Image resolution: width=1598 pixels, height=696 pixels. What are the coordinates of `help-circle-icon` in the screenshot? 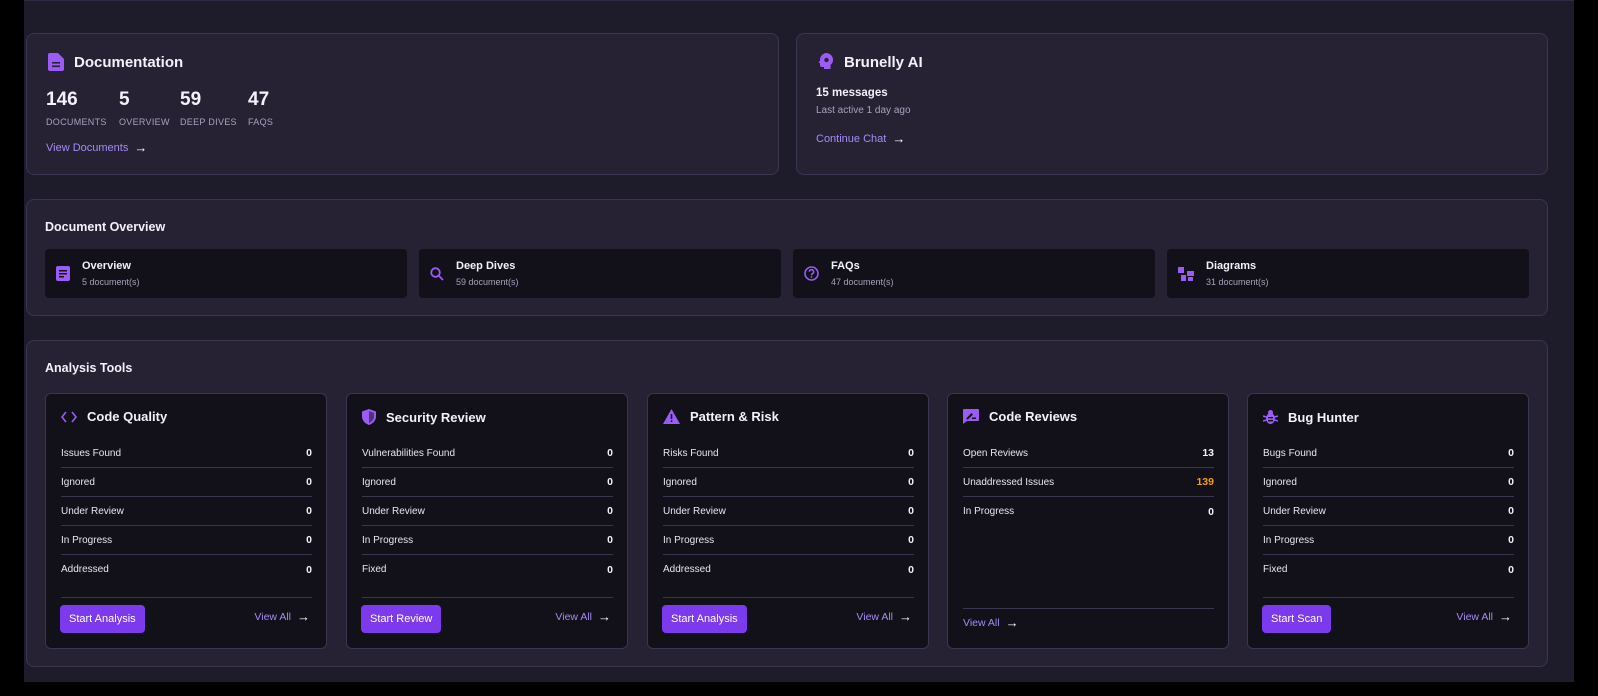 It's located at (811, 273).